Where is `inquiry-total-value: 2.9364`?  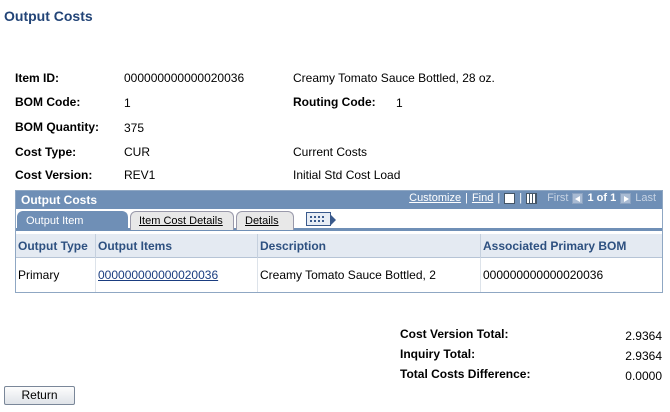
inquiry-total-value: 2.9364 is located at coordinates (643, 356).